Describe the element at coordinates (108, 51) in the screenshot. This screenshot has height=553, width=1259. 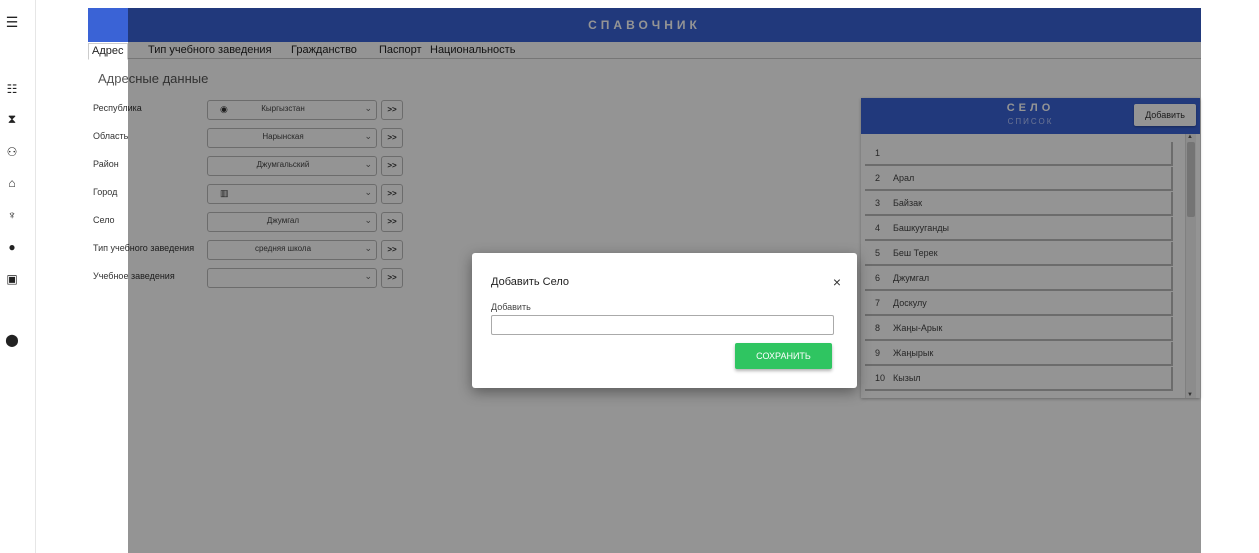
I see `tab-address: Адрес` at that location.